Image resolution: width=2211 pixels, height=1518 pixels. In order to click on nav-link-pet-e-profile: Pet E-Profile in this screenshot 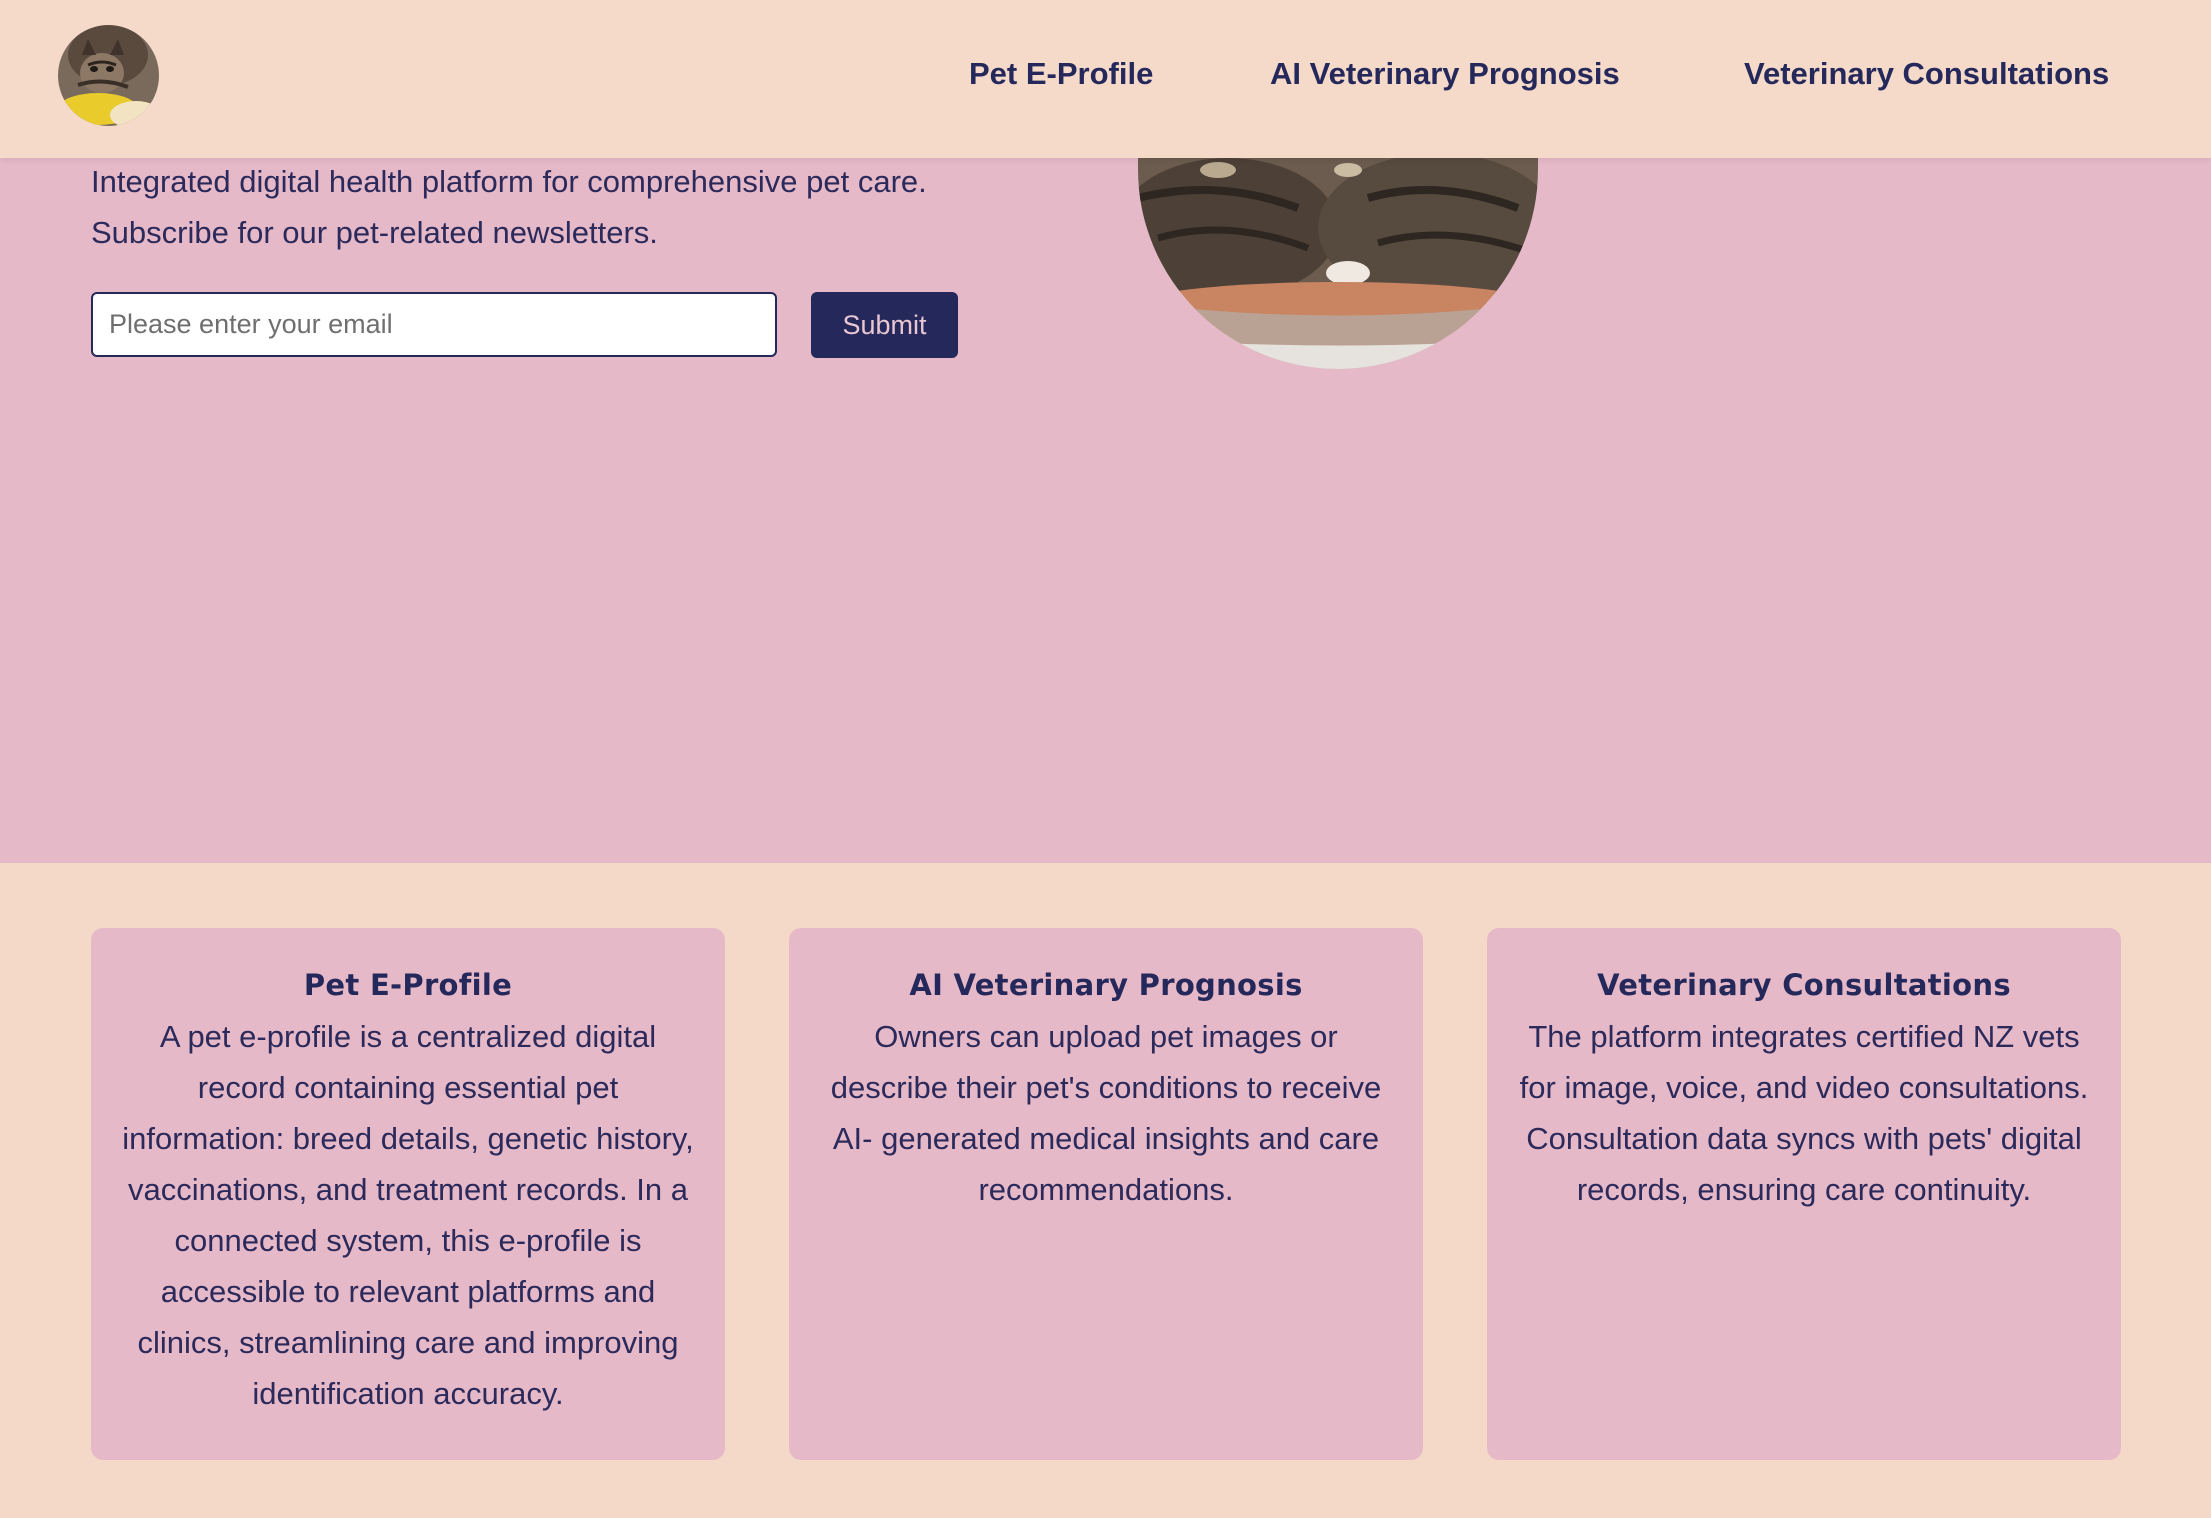, I will do `click(1061, 74)`.